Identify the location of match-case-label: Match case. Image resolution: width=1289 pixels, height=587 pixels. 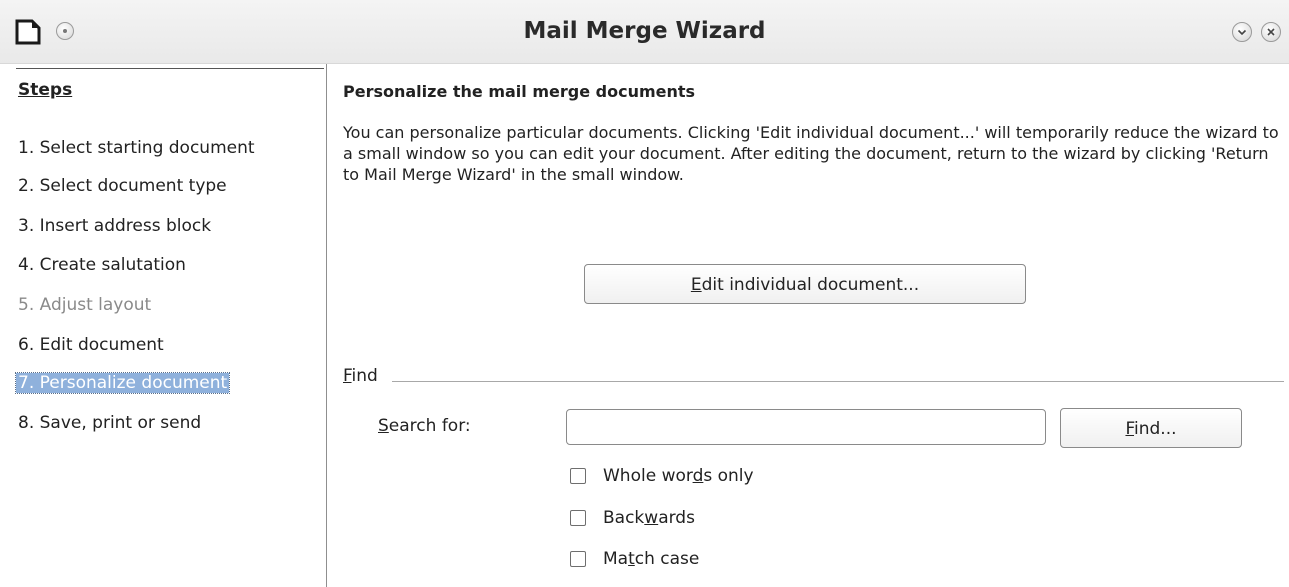
(651, 559).